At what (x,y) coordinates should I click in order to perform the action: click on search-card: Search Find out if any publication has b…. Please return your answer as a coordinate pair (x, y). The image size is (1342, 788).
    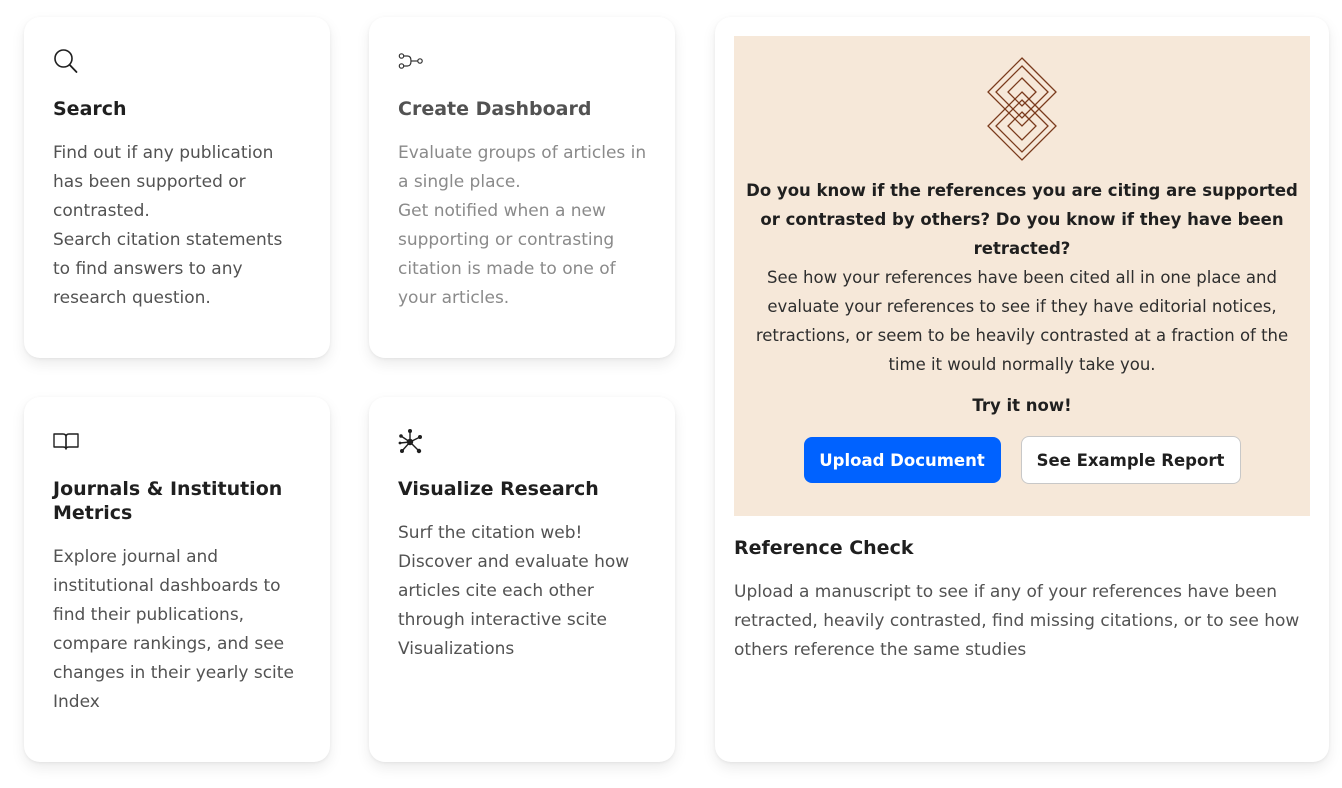
    Looking at the image, I should click on (177, 187).